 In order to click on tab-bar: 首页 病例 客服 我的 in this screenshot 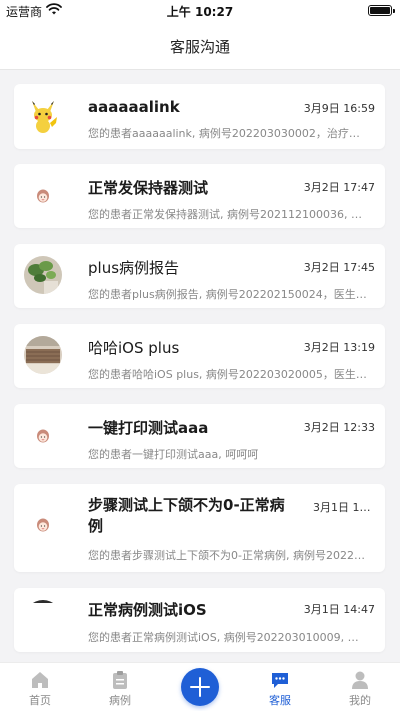, I will do `click(200, 686)`.